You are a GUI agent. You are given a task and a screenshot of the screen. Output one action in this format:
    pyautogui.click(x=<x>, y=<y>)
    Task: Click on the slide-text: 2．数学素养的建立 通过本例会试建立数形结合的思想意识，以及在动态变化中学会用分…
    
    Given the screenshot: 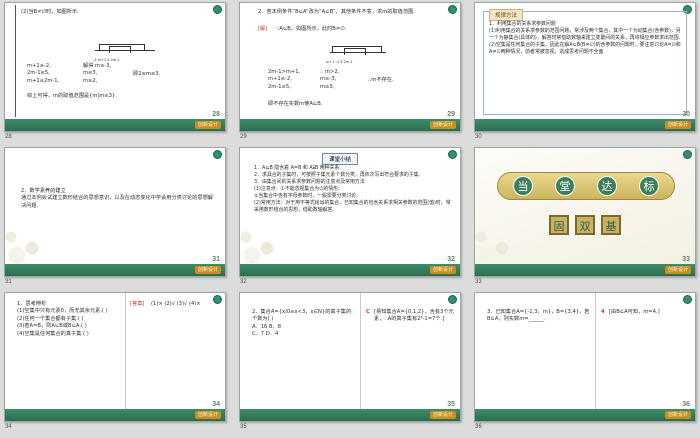 What is the action you would take?
    pyautogui.click(x=117, y=198)
    